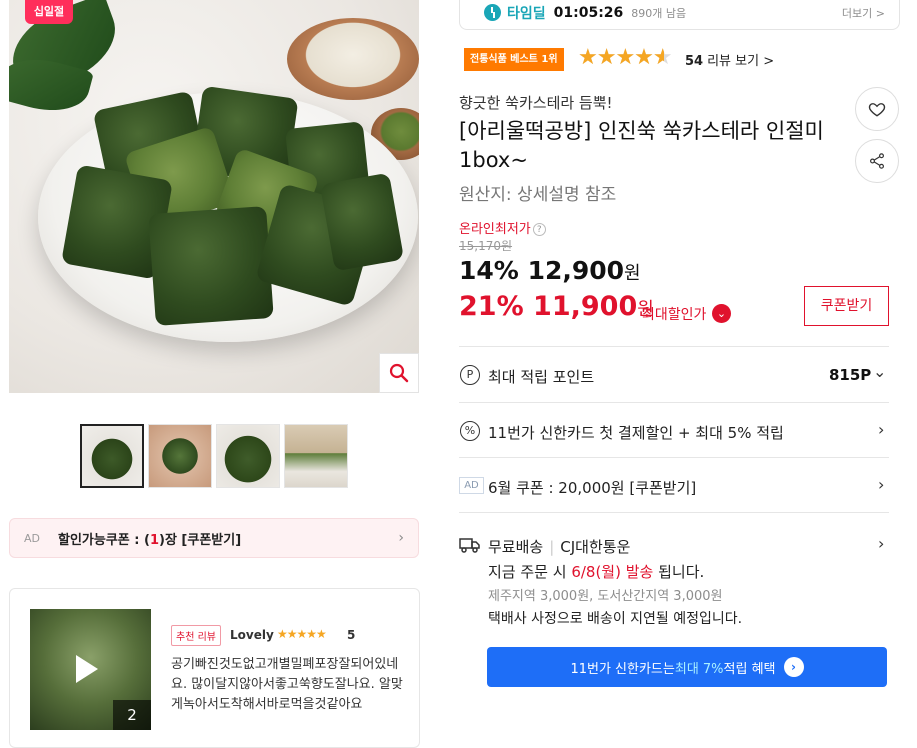 This screenshot has width=917, height=748. Describe the element at coordinates (615, 619) in the screenshot. I see `shipping-delay-notice: 택배사 사정으로 배송이 지연될 예정입니다.` at that location.